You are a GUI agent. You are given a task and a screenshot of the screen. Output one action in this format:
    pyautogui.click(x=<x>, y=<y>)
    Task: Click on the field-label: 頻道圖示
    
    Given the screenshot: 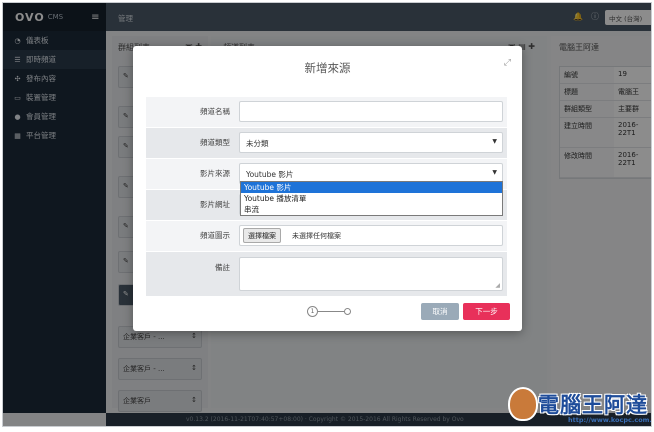 What is the action you would take?
    pyautogui.click(x=215, y=235)
    